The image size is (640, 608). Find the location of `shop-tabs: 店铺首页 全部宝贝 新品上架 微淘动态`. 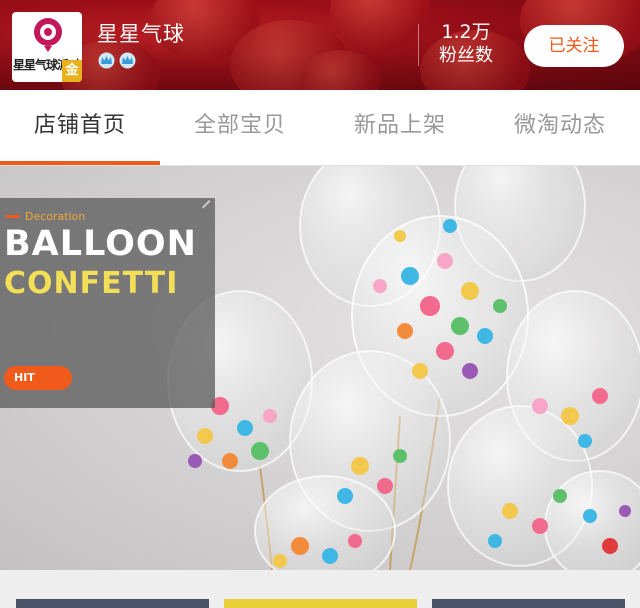

shop-tabs: 店铺首页 全部宝贝 新品上架 微淘动态 is located at coordinates (320, 128).